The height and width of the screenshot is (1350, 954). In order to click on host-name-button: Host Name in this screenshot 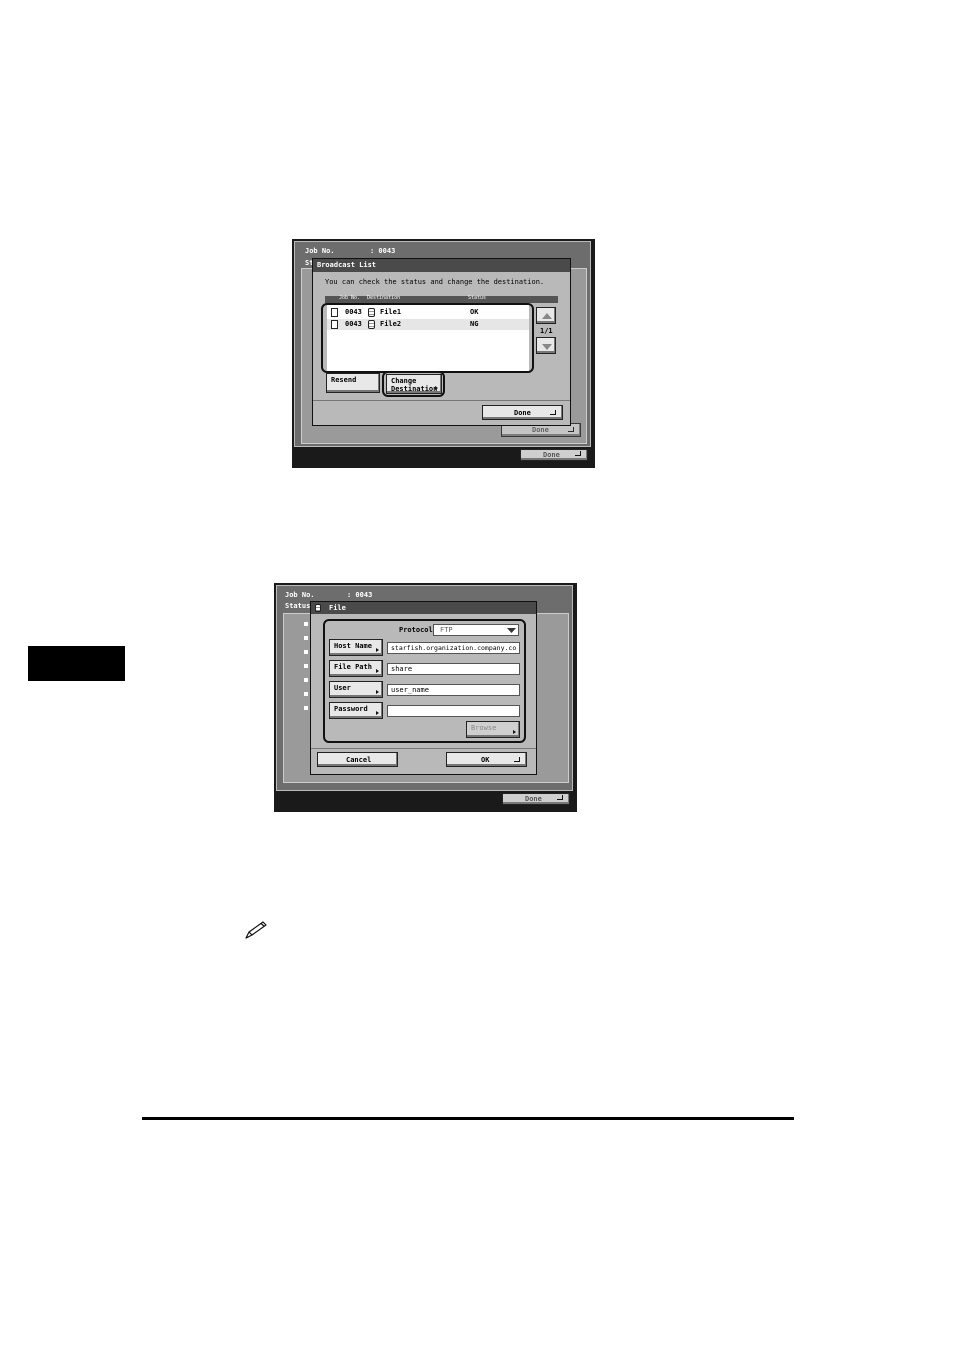, I will do `click(356, 647)`.